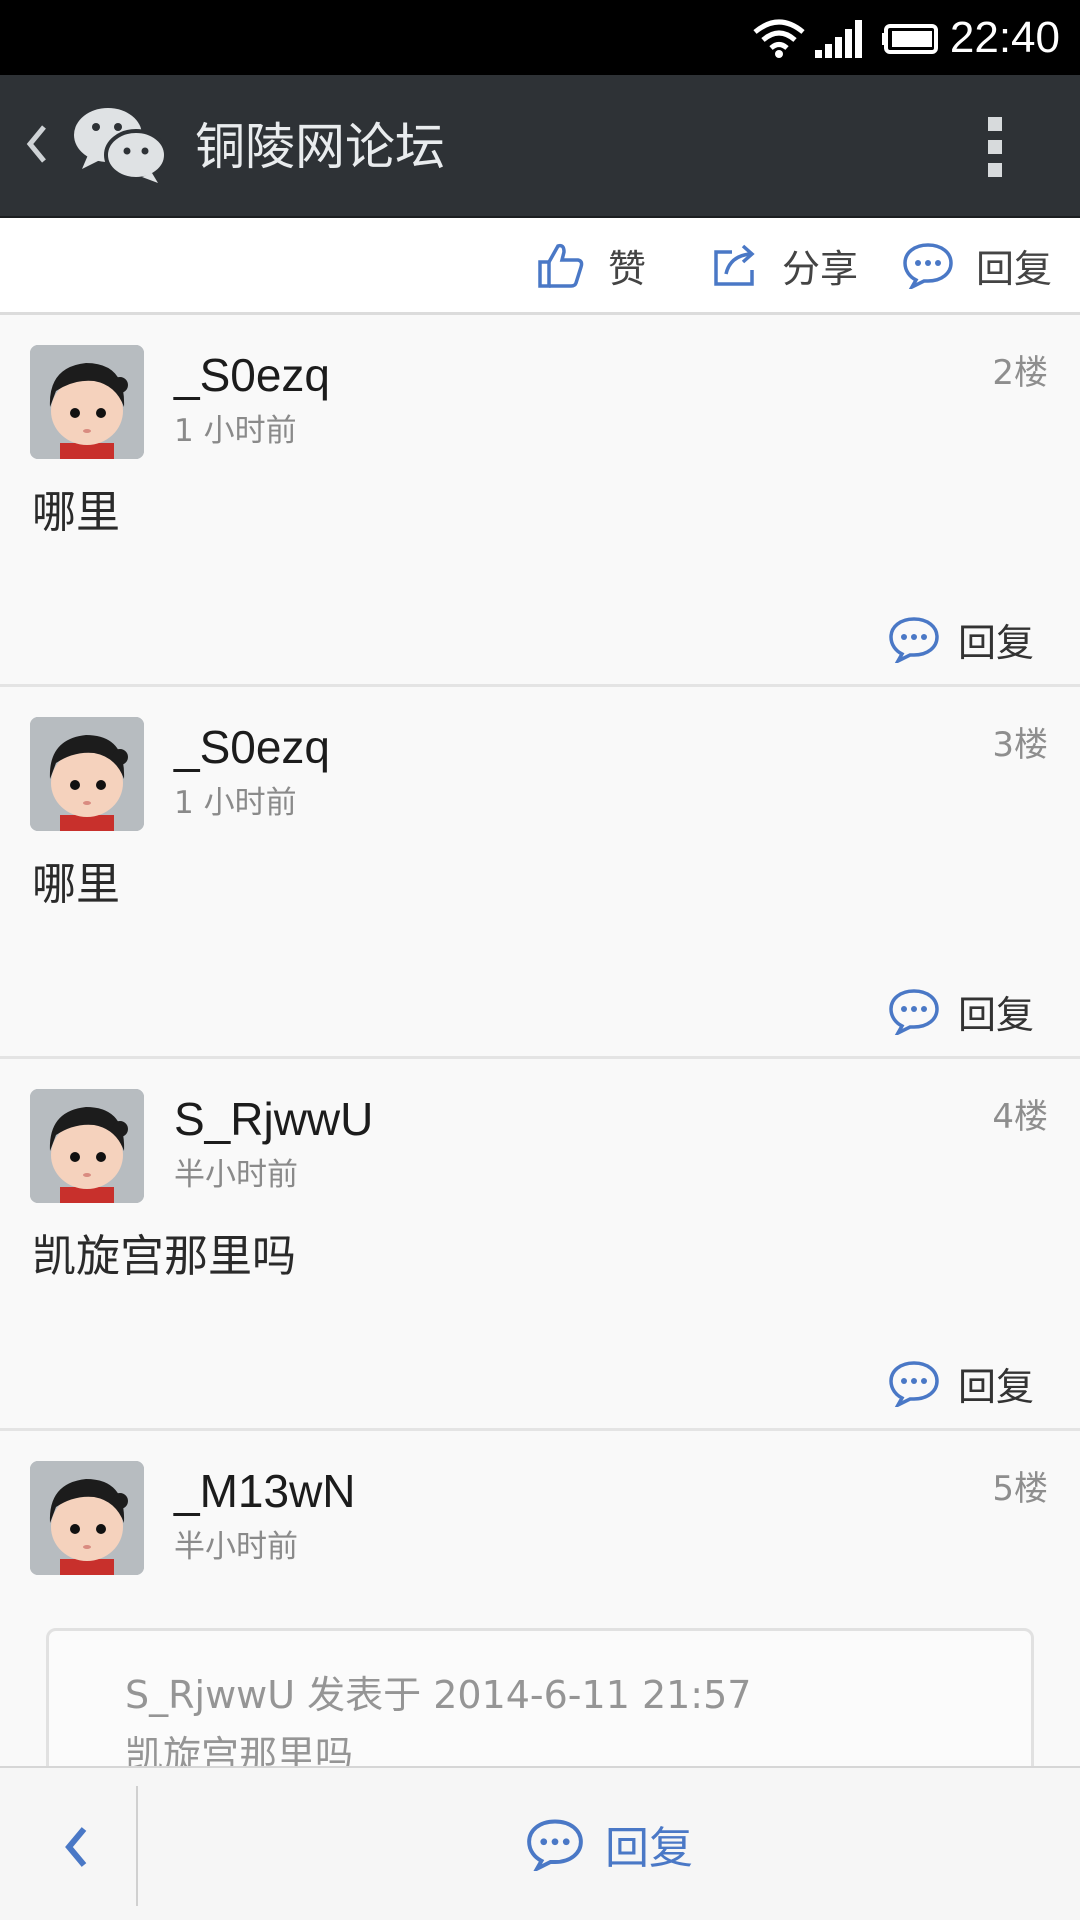 The width and height of the screenshot is (1080, 1920). I want to click on floor-number: 2楼, so click(1020, 373).